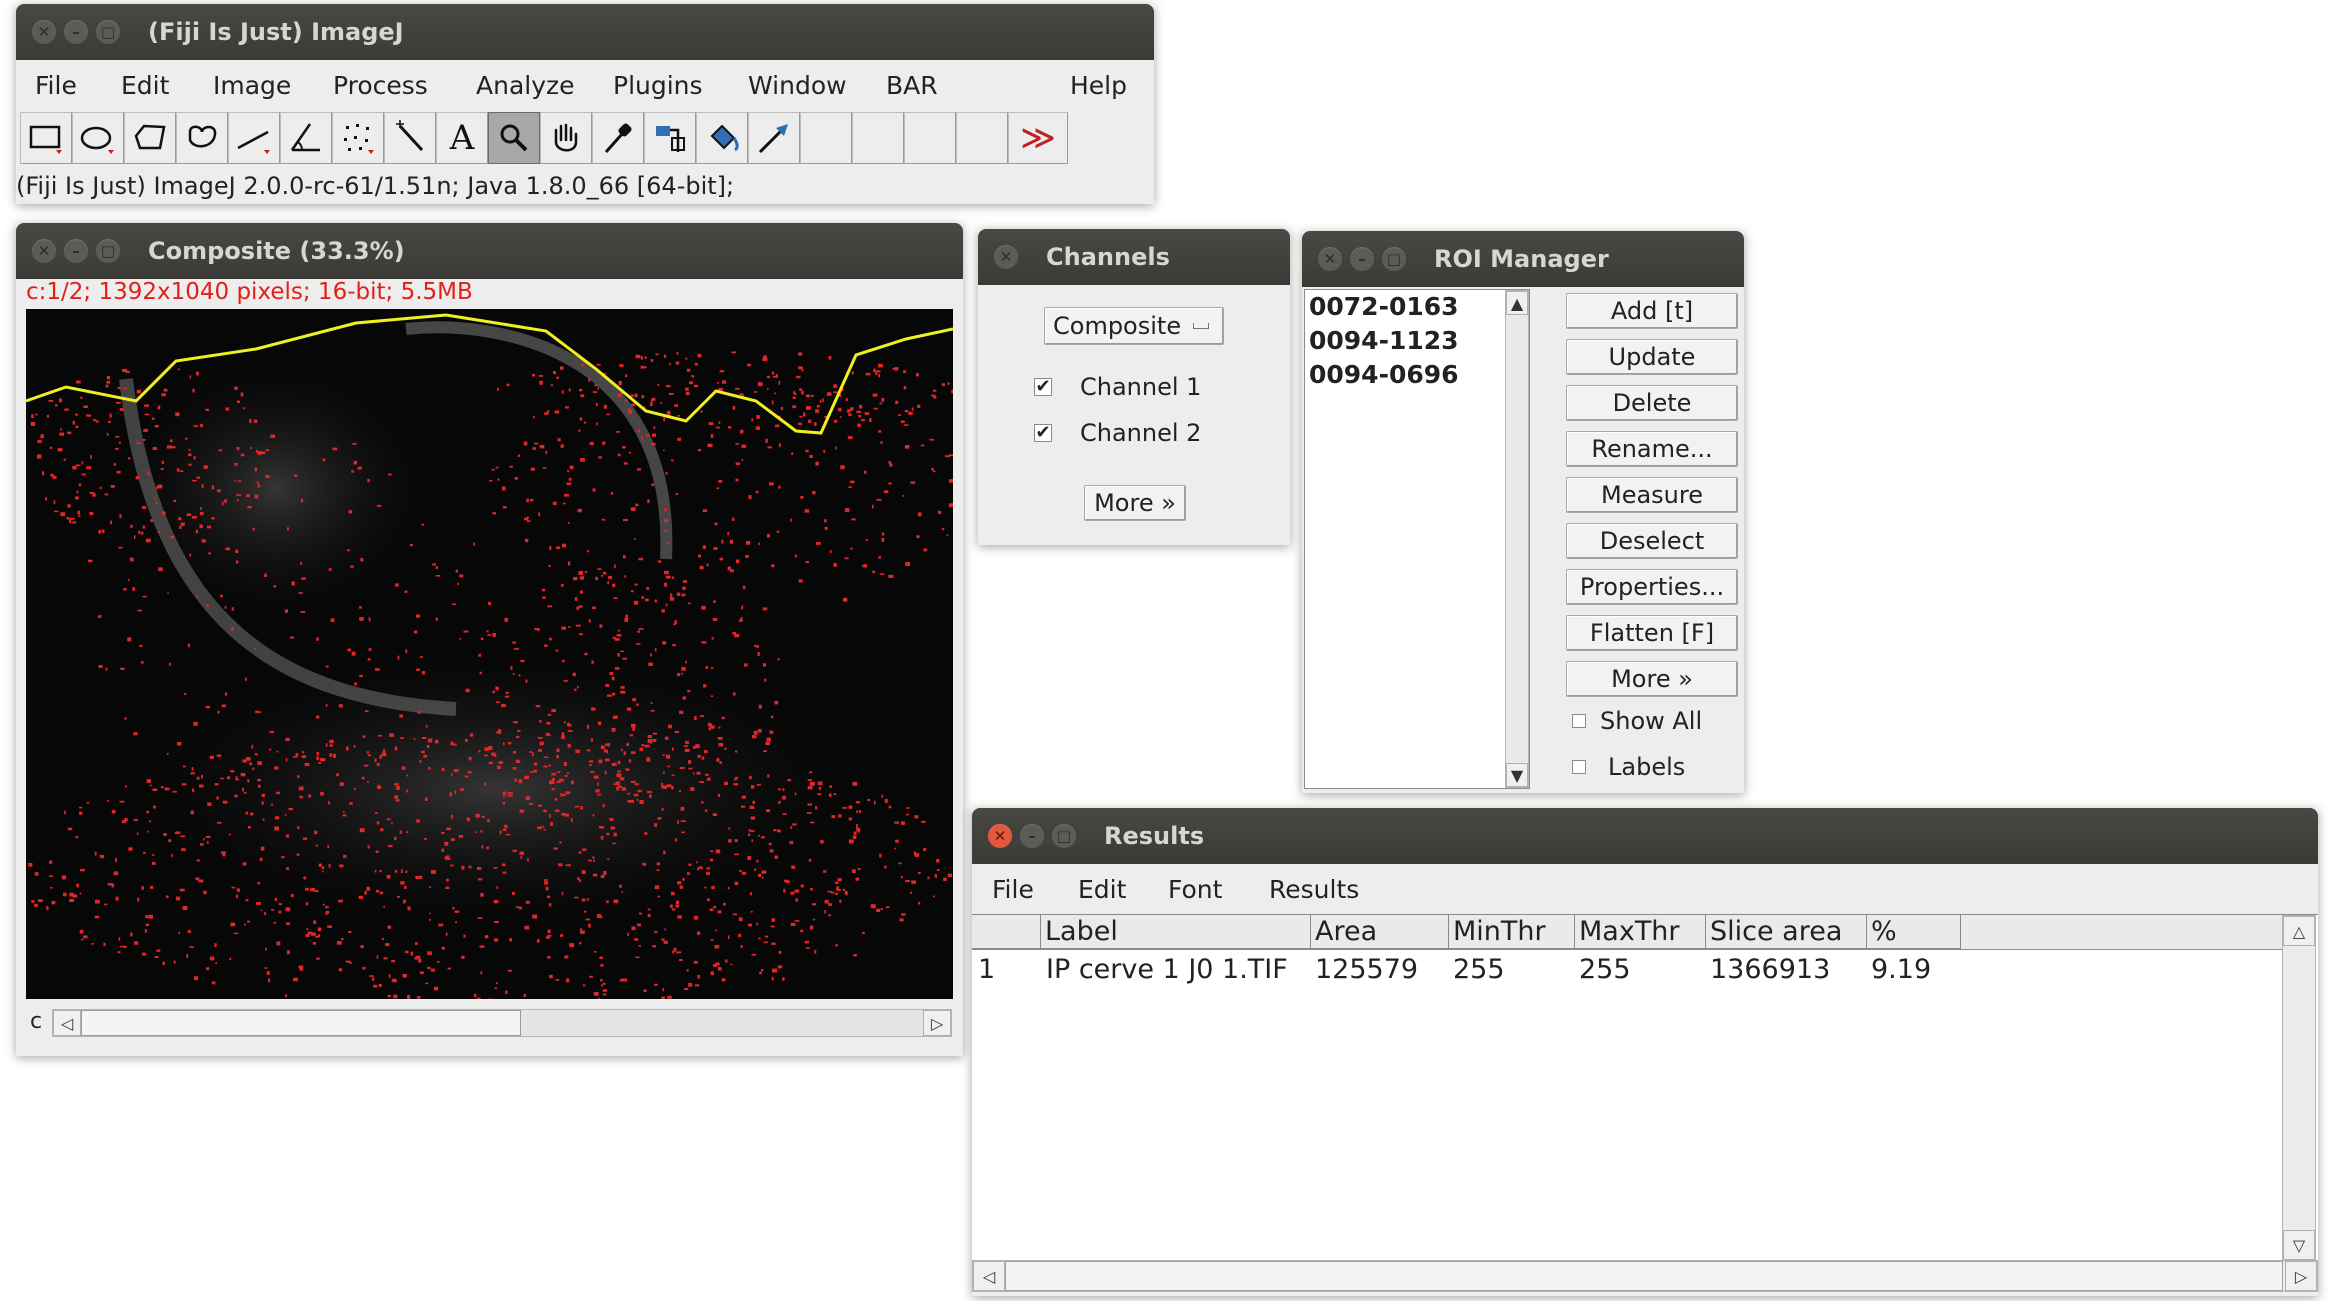 Image resolution: width=2346 pixels, height=1301 pixels. I want to click on menu-file: File, so click(56, 85).